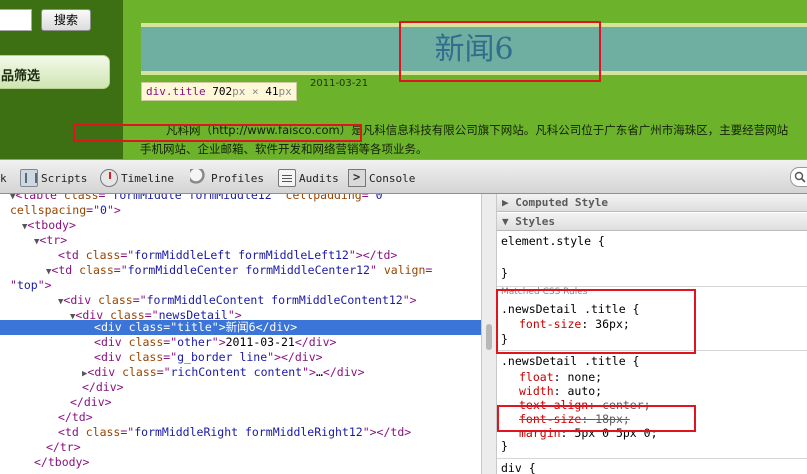 The height and width of the screenshot is (474, 807). Describe the element at coordinates (357, 178) in the screenshot. I see `console-icon` at that location.